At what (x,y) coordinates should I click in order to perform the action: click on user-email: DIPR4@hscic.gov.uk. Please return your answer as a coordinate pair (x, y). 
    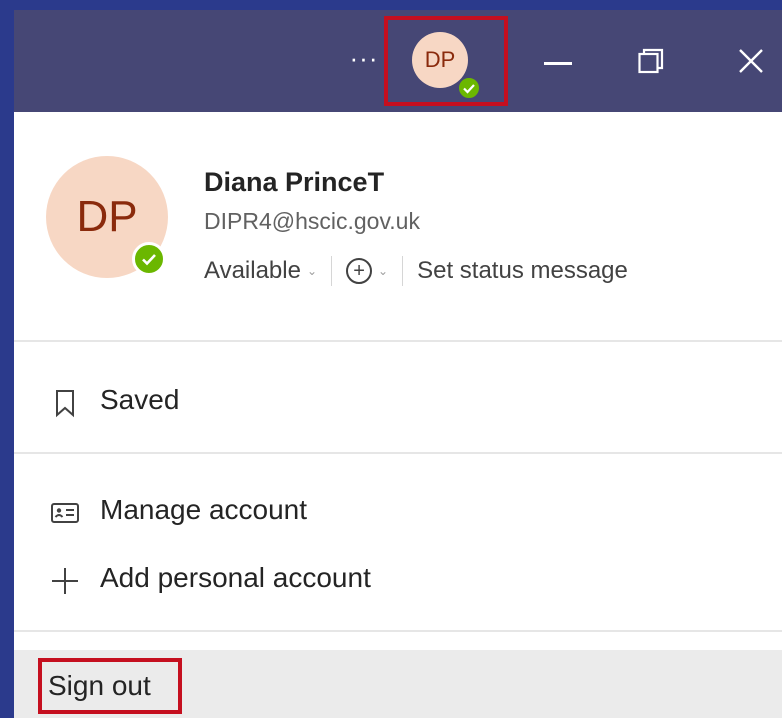
    Looking at the image, I should click on (312, 221).